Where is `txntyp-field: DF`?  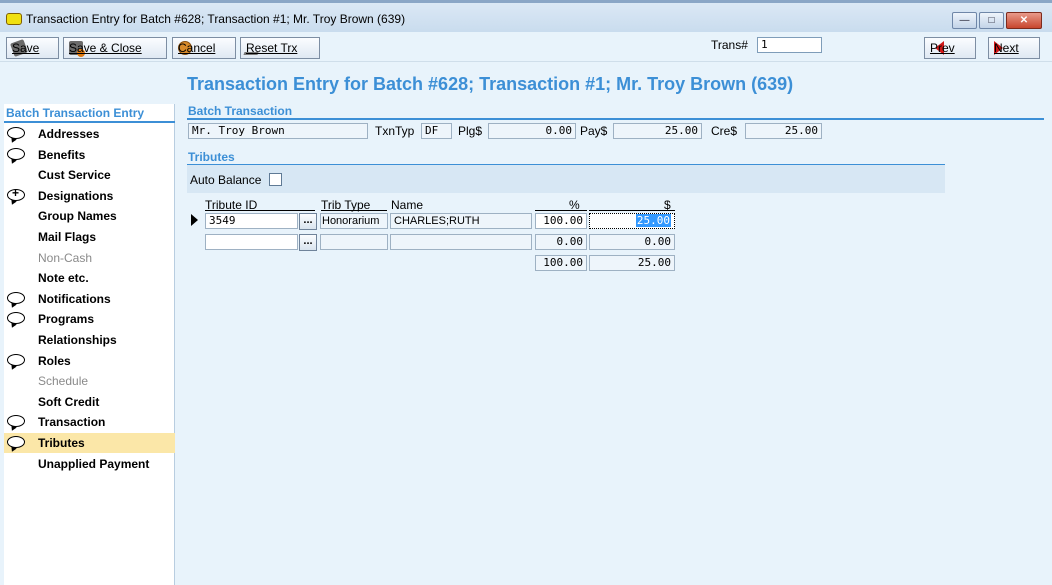 txntyp-field: DF is located at coordinates (436, 131).